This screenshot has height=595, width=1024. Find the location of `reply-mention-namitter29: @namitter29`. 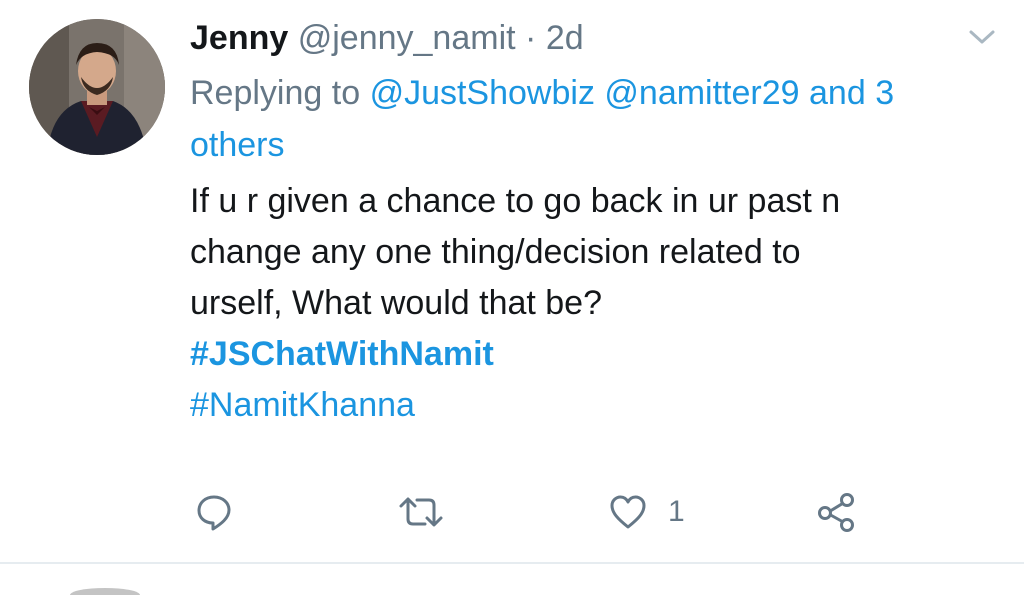

reply-mention-namitter29: @namitter29 is located at coordinates (701, 93).